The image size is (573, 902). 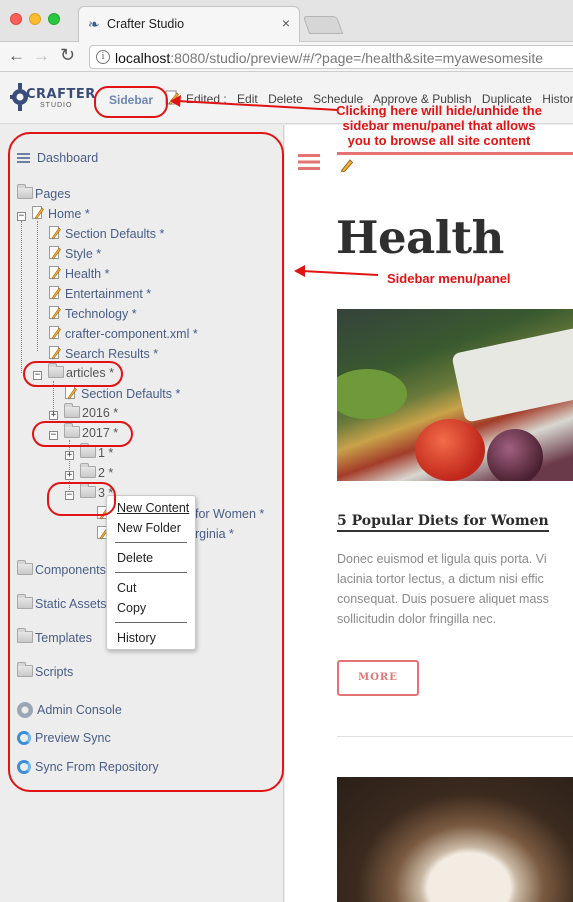 What do you see at coordinates (67, 55) in the screenshot?
I see `reload-icon: ↻` at bounding box center [67, 55].